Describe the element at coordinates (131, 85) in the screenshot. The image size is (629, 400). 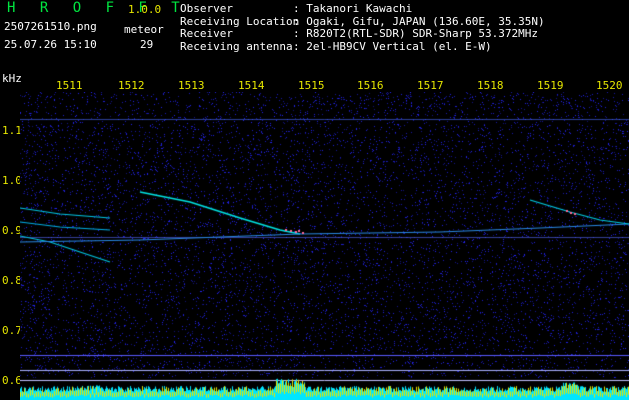
I see `time-tick-1512: 1512` at that location.